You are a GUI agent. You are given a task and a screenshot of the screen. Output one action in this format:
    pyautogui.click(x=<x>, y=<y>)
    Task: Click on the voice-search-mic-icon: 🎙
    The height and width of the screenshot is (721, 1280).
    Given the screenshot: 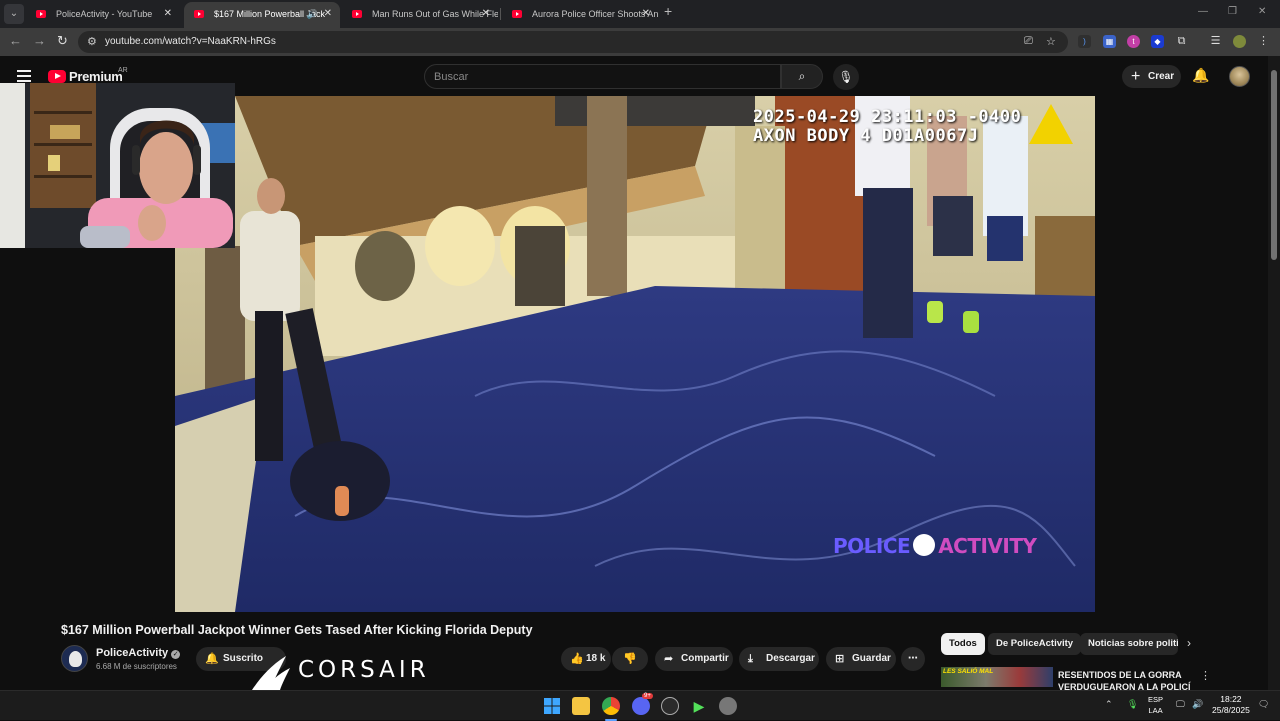 What is the action you would take?
    pyautogui.click(x=846, y=77)
    